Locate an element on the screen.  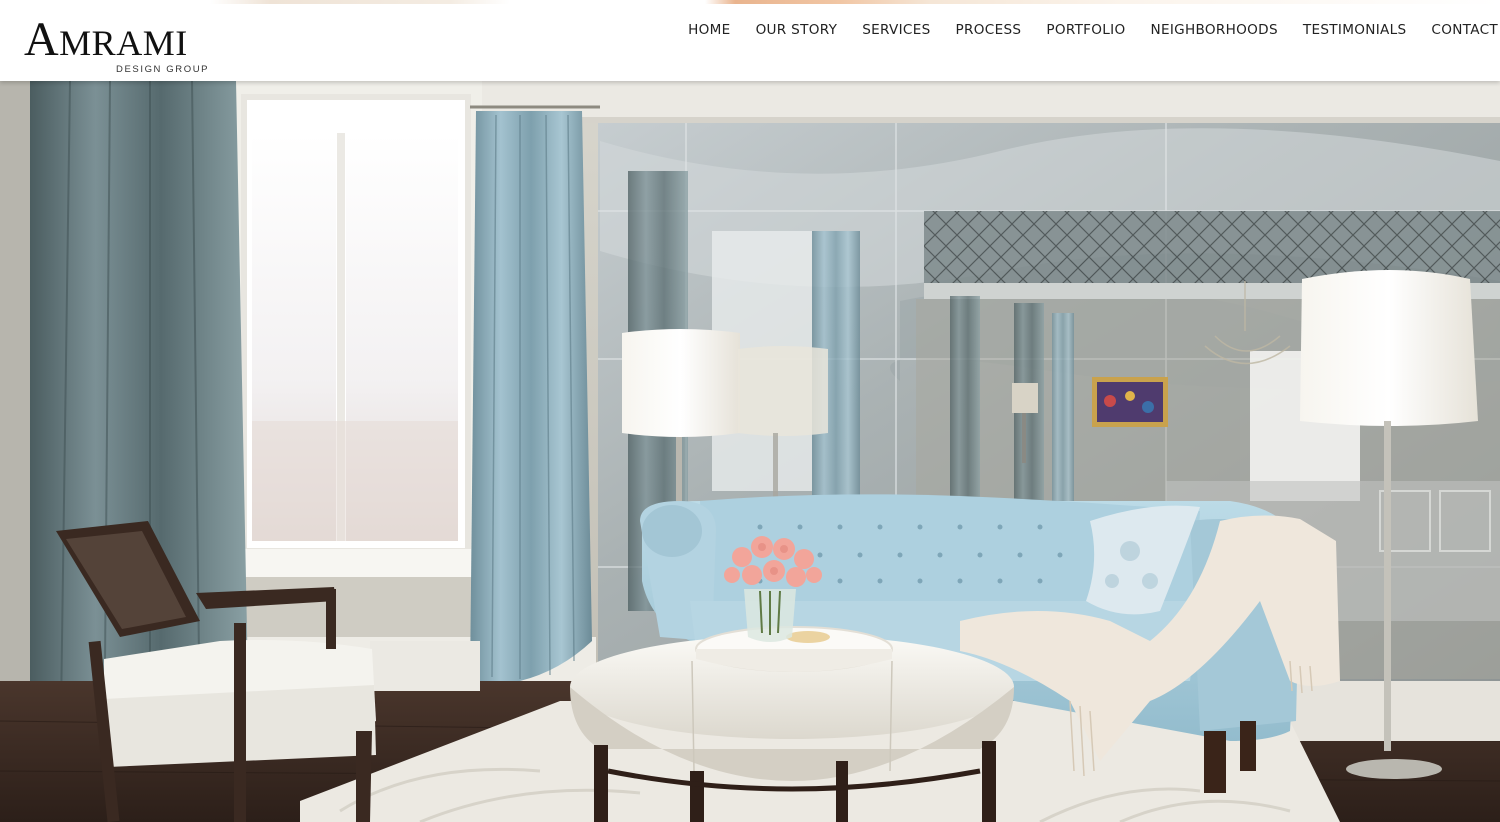
nav-services: SERVICES is located at coordinates (896, 30).